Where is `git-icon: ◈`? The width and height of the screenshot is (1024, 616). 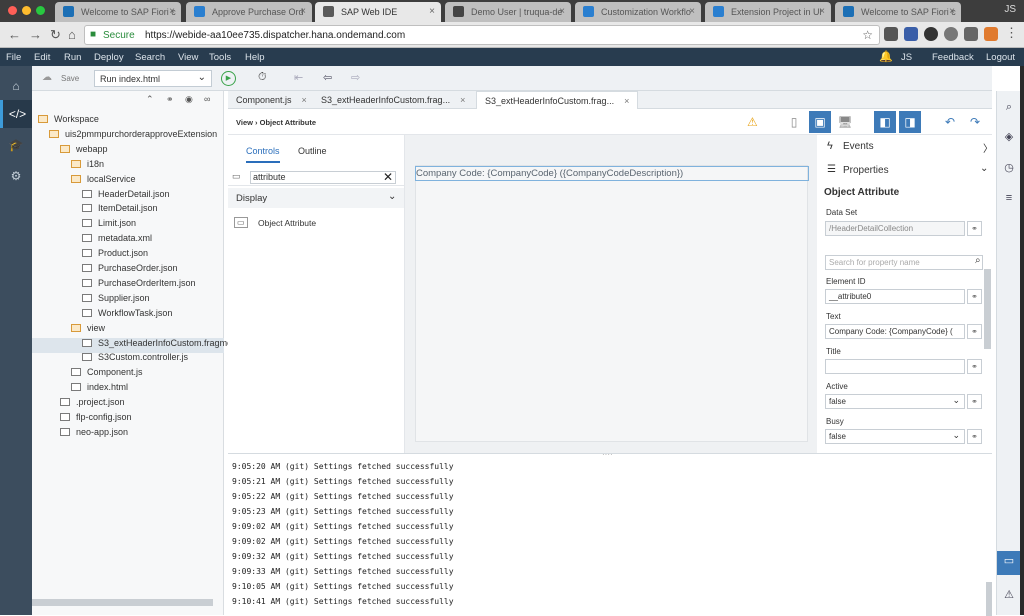 git-icon: ◈ is located at coordinates (1009, 137).